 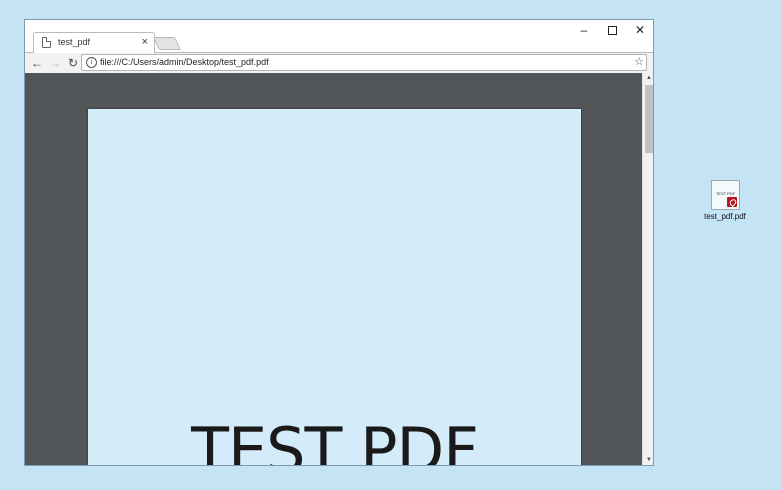 I want to click on forward-button: →, so click(x=55, y=63).